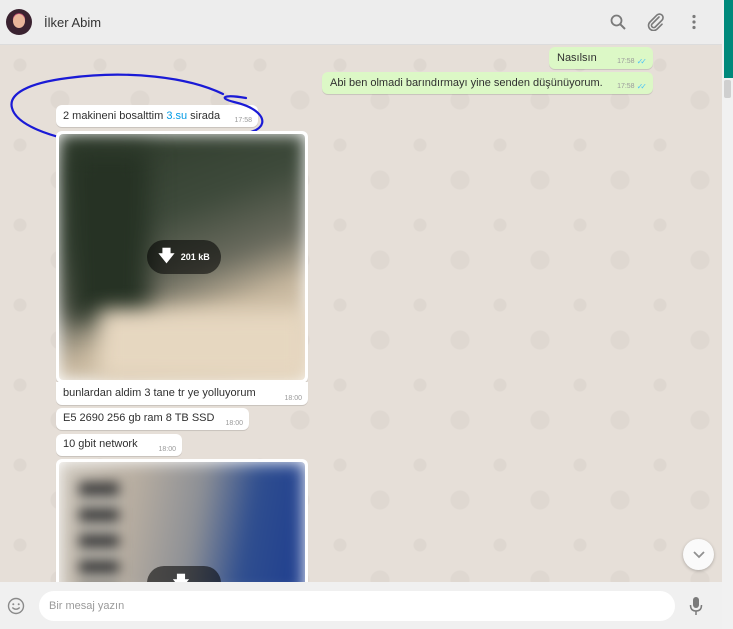 This screenshot has height=629, width=733. Describe the element at coordinates (696, 606) in the screenshot. I see `microphone-icon` at that location.